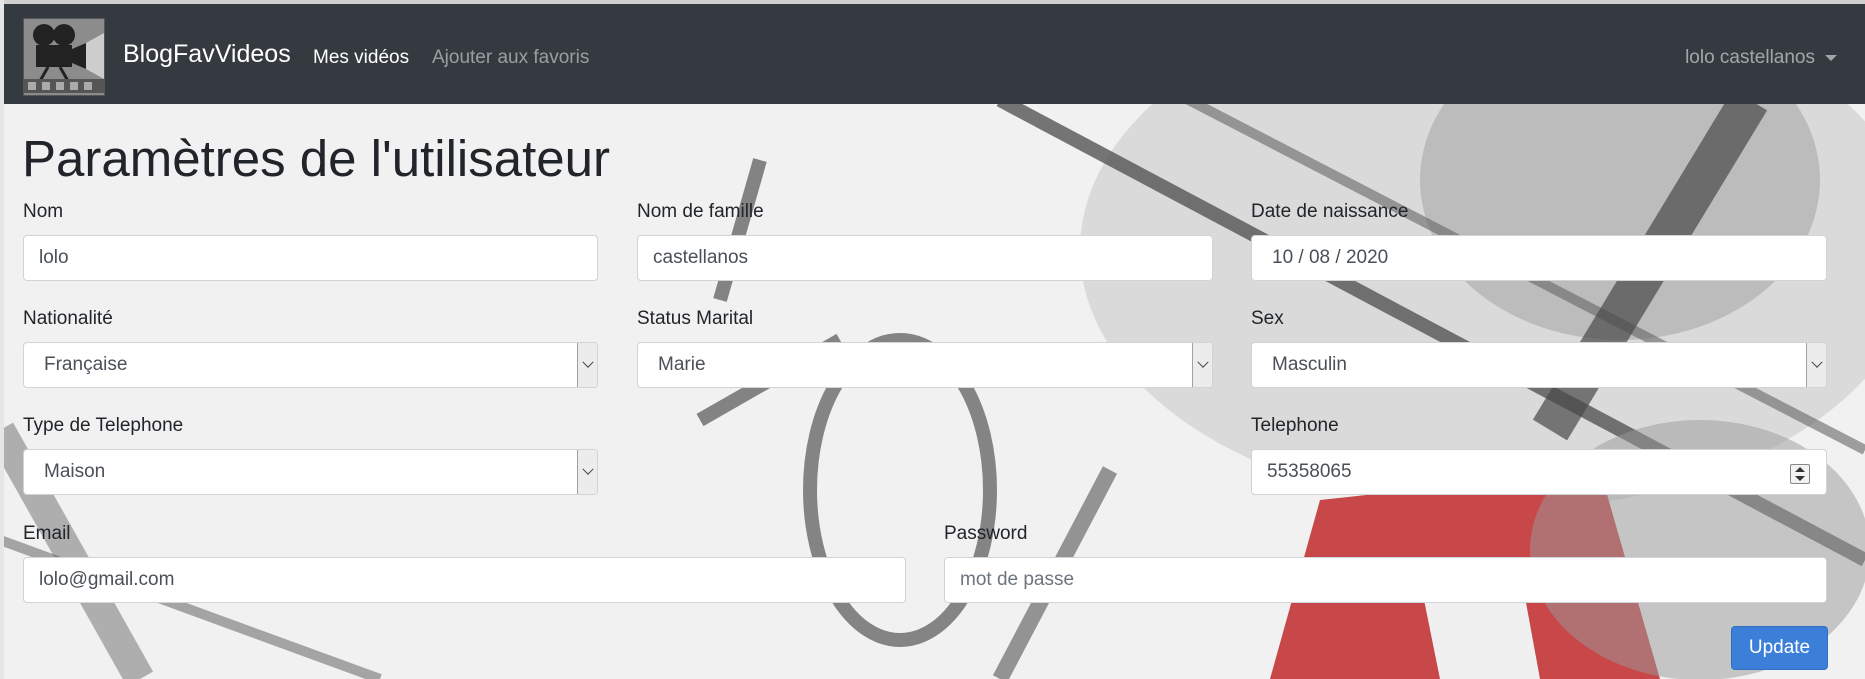 Image resolution: width=1865 pixels, height=679 pixels. What do you see at coordinates (68, 318) in the screenshot?
I see `nationalite-label: Nationalité` at bounding box center [68, 318].